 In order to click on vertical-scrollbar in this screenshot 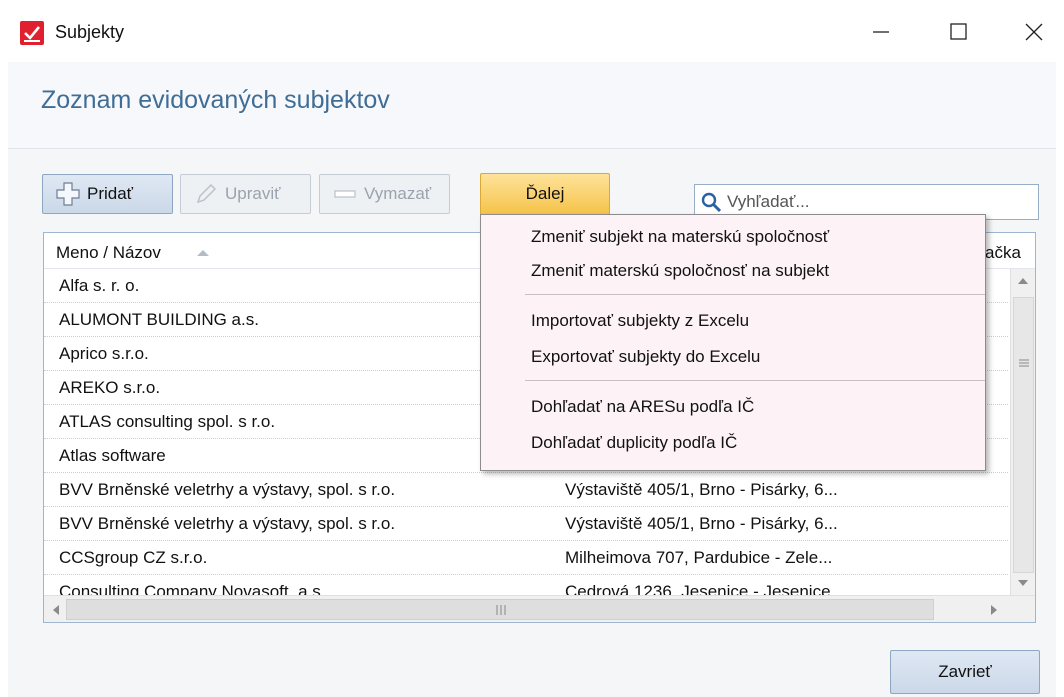, I will do `click(1022, 432)`.